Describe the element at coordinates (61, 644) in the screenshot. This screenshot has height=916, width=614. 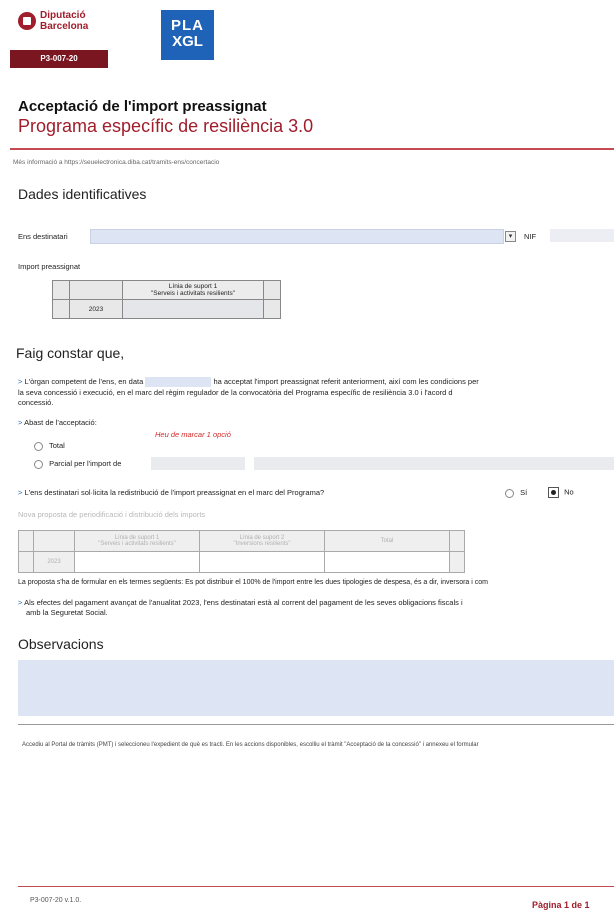
I see `section-heading-obs: Observacions` at that location.